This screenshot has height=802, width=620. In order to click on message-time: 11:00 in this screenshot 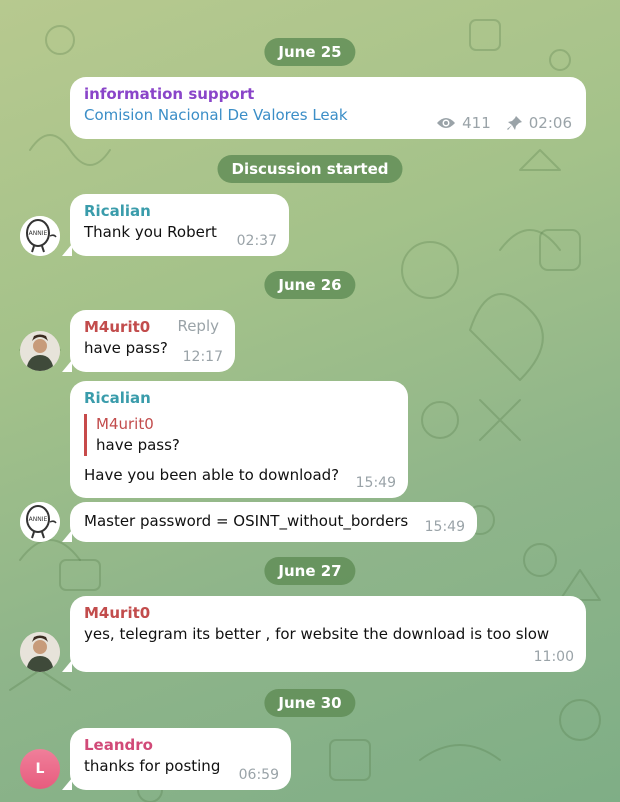, I will do `click(553, 657)`.